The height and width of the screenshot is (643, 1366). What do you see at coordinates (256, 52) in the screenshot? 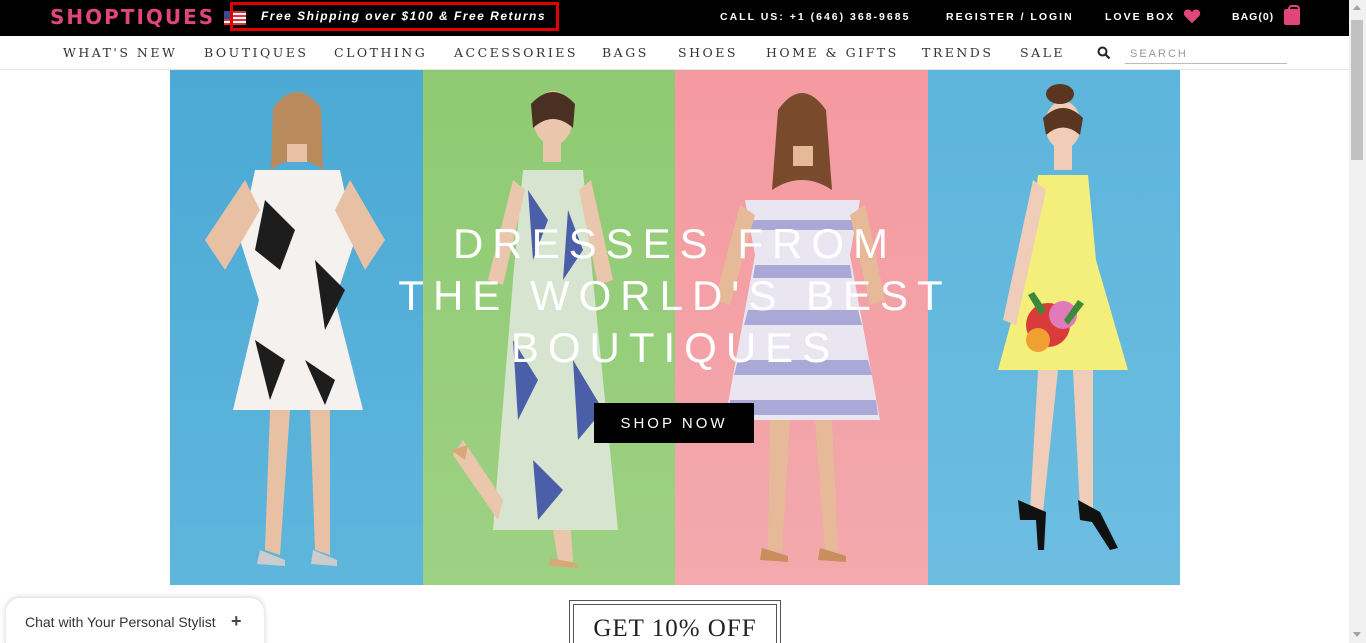
I see `nav-item-boutiques: BOUTIQUES` at bounding box center [256, 52].